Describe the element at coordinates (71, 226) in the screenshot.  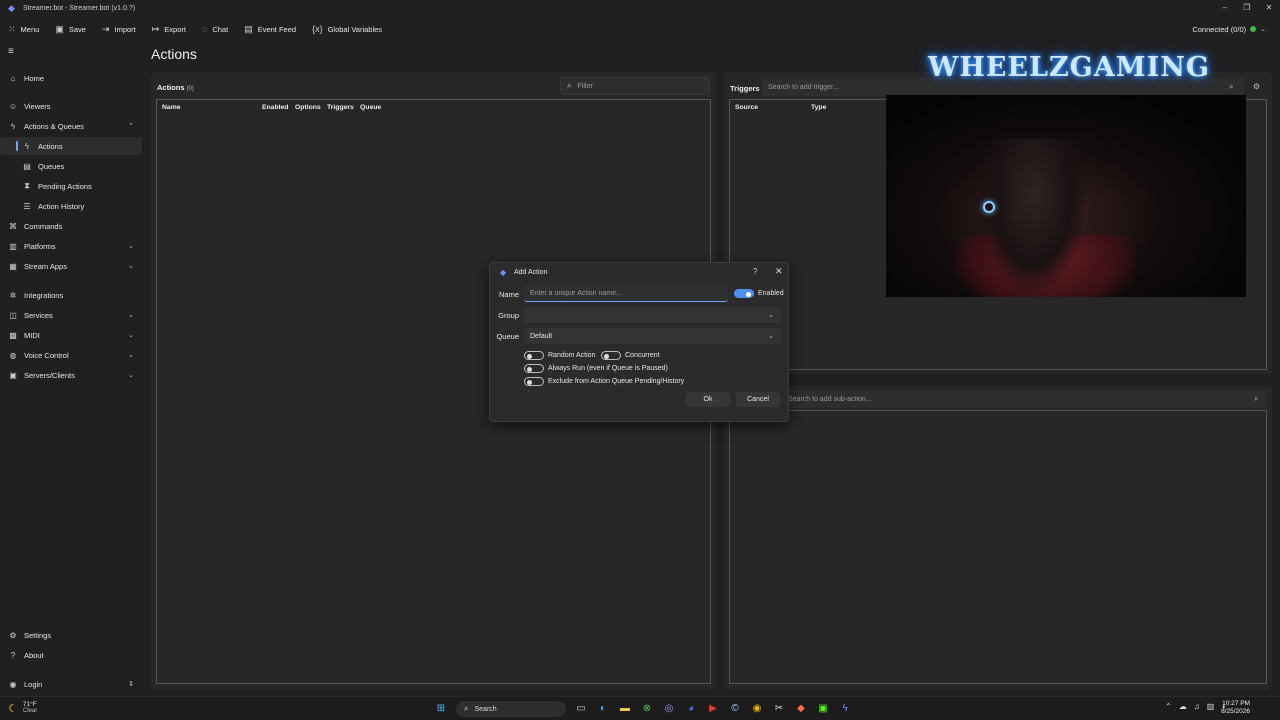
I see `sidebar-item-commands: ⌘ Commands` at that location.